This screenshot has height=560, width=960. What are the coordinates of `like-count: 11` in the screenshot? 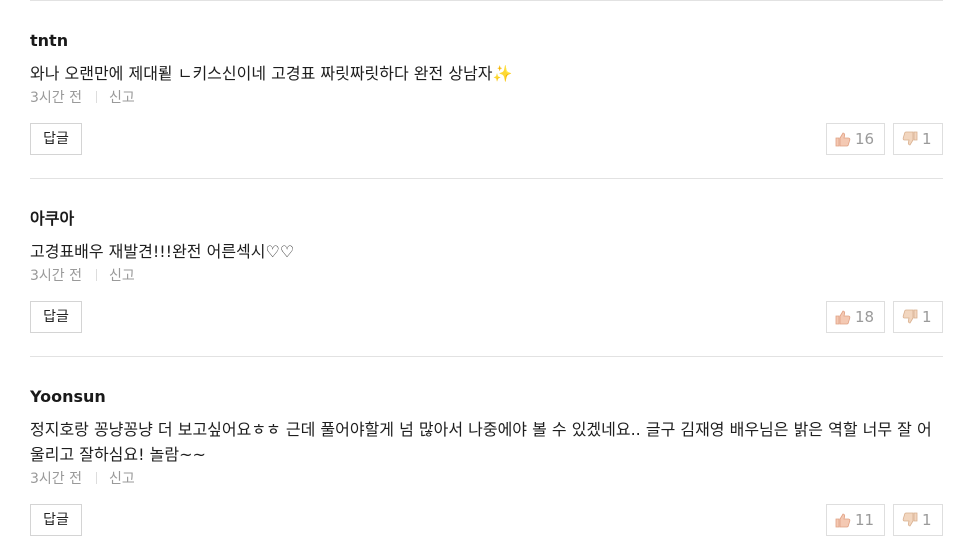 It's located at (865, 520).